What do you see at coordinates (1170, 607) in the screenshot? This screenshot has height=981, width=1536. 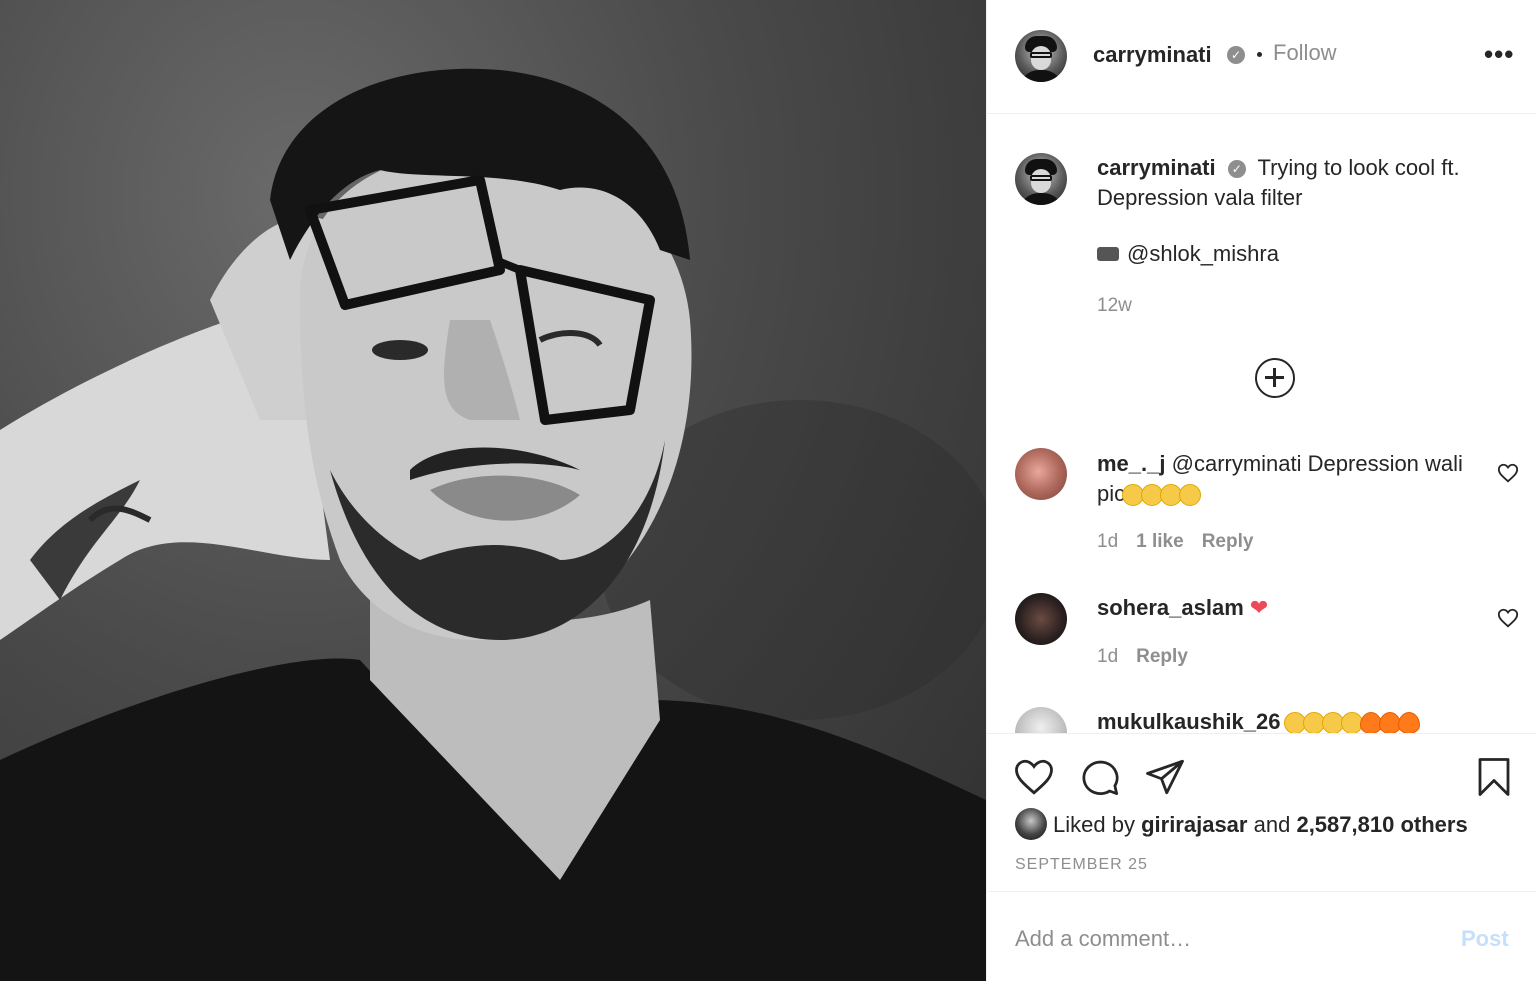 I see `comment-username: sohera_aslam` at bounding box center [1170, 607].